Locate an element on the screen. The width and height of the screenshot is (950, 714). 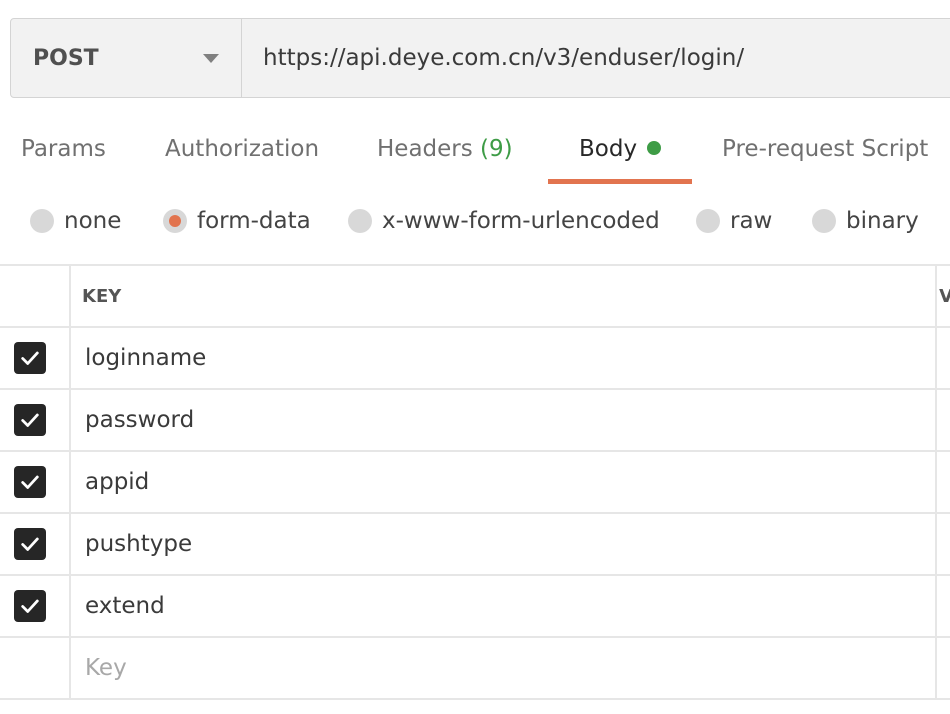
key-cell: pushtype is located at coordinates (504, 544).